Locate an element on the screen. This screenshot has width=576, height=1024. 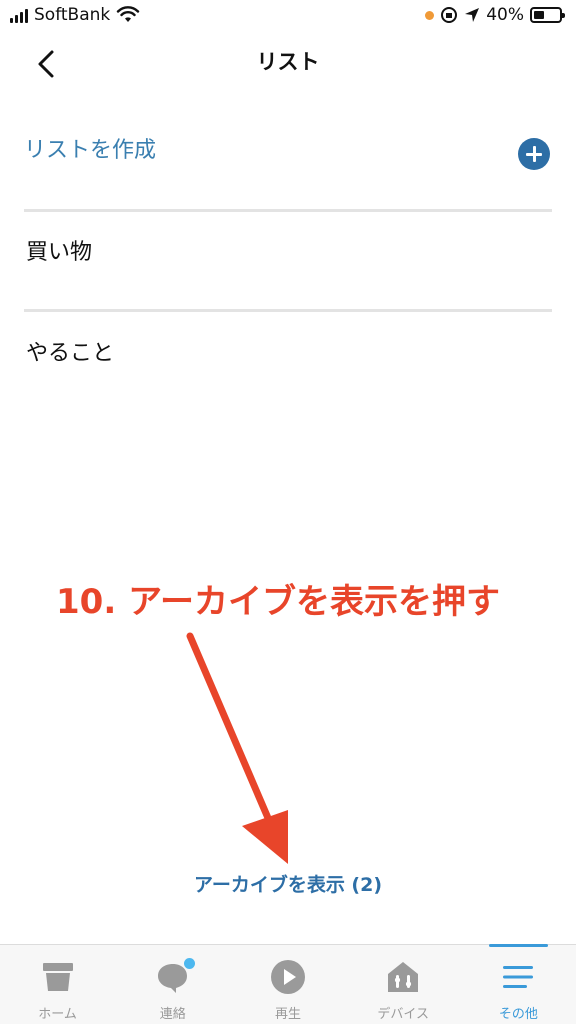
create-list-row: リストを作成 is located at coordinates (288, 155).